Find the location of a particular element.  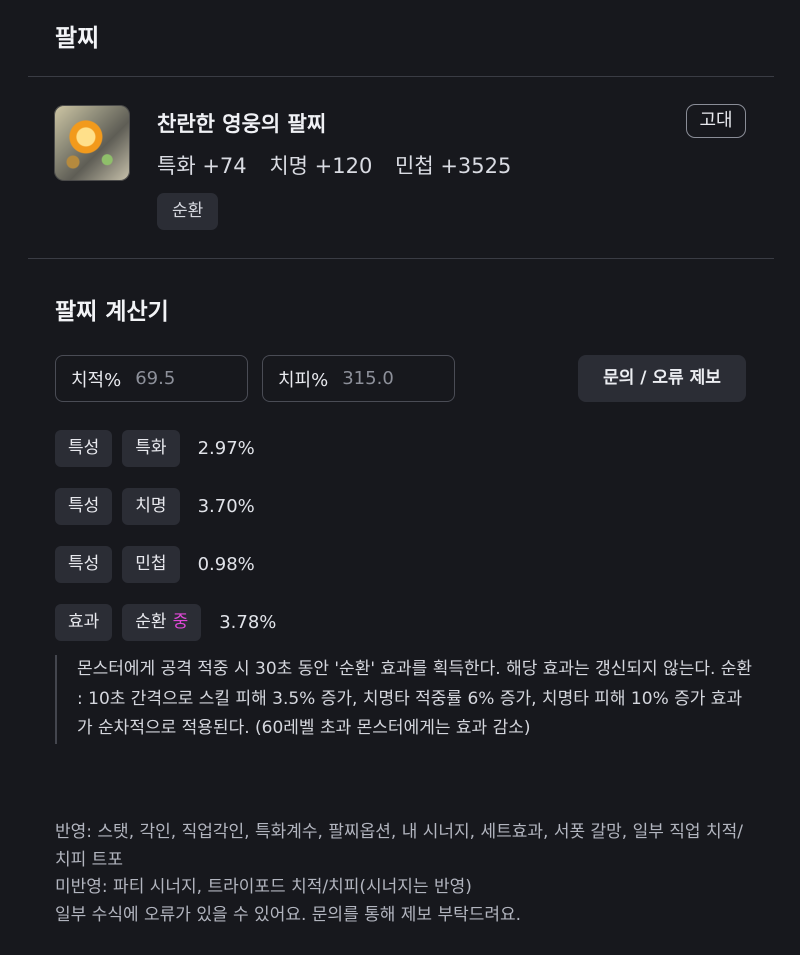

item-name: 찬란한 영웅의 팔찌 is located at coordinates (242, 124).